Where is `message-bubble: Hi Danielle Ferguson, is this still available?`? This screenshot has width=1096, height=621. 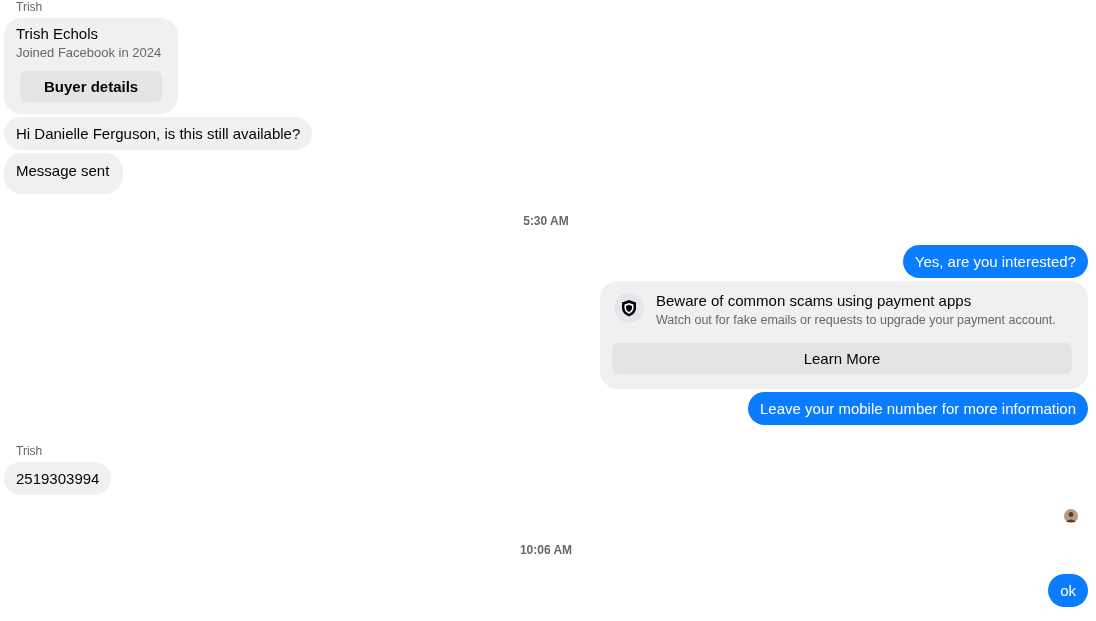 message-bubble: Hi Danielle Ferguson, is this still available? is located at coordinates (158, 133).